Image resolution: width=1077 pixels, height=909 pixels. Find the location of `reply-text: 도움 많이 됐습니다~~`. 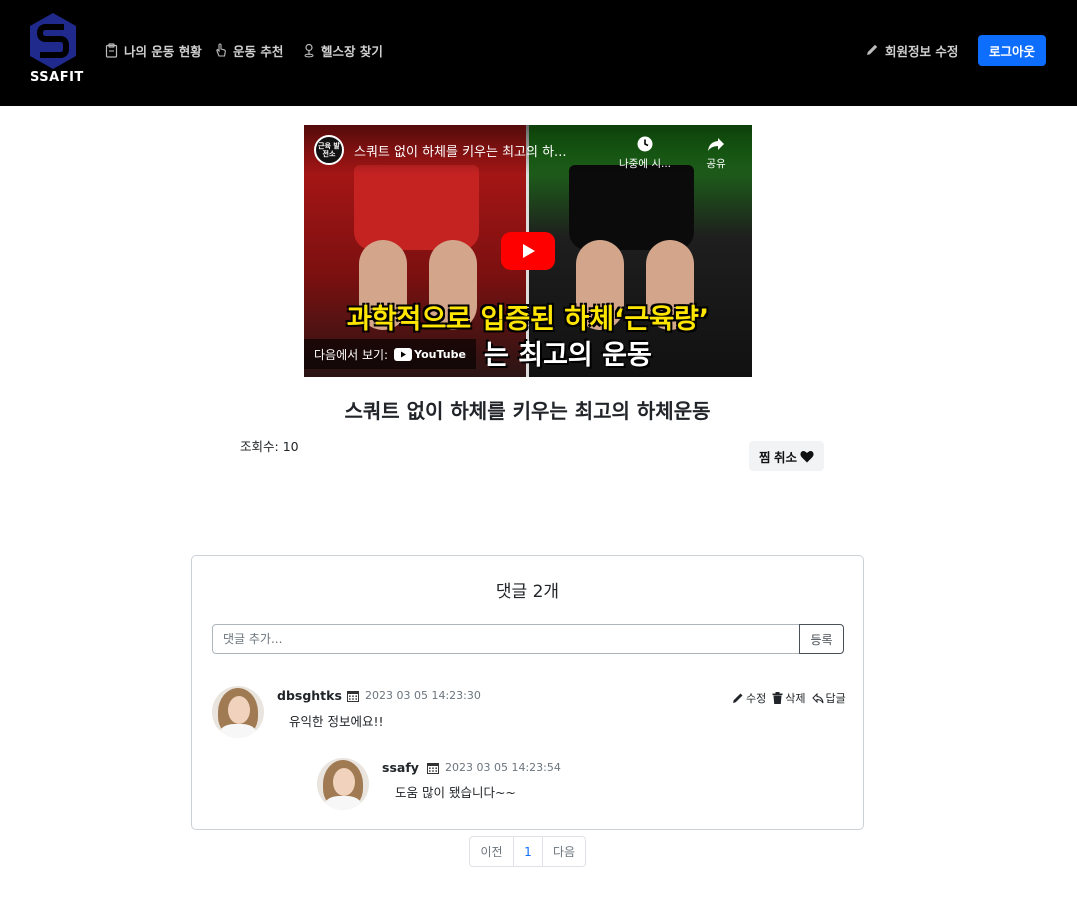

reply-text: 도움 많이 됐습니다~~ is located at coordinates (455, 792).